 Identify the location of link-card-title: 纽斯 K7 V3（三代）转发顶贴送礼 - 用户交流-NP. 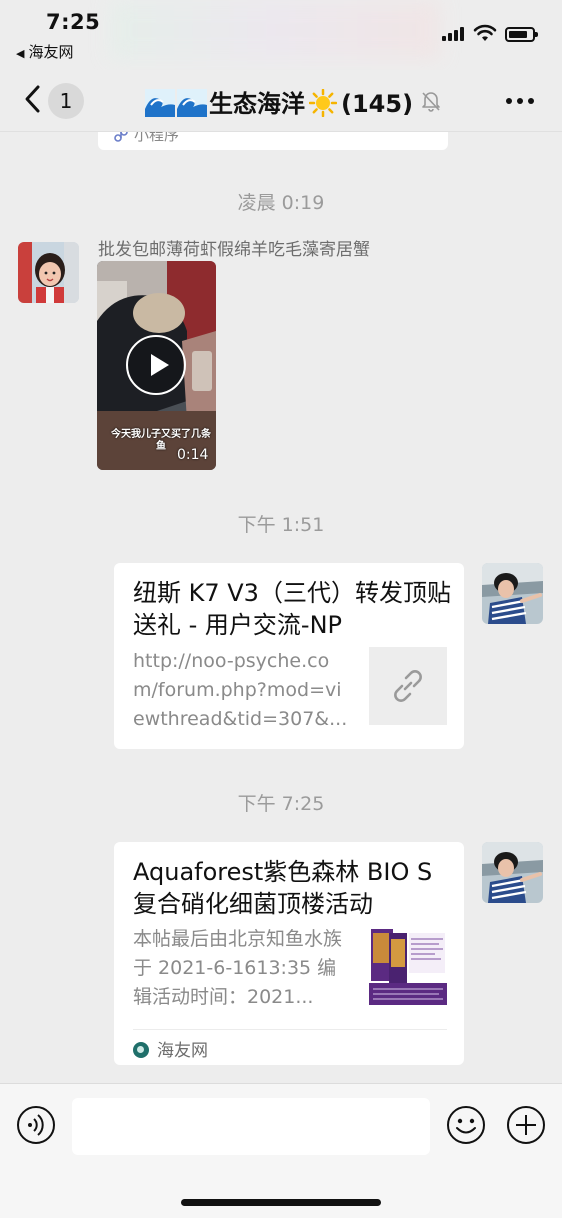
(292, 609).